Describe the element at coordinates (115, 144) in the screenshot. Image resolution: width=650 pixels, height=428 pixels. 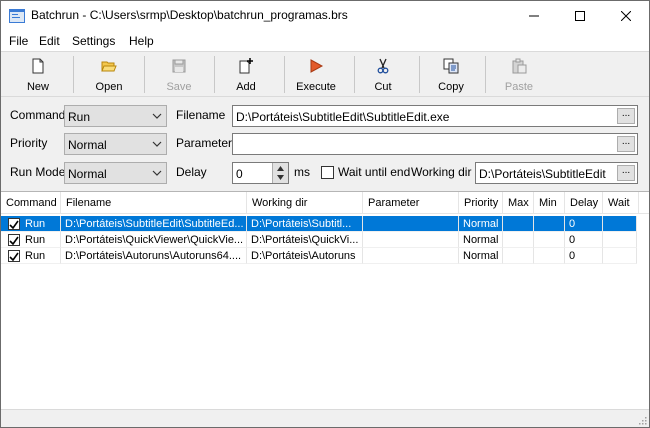
I see `priority-select: Normal` at that location.